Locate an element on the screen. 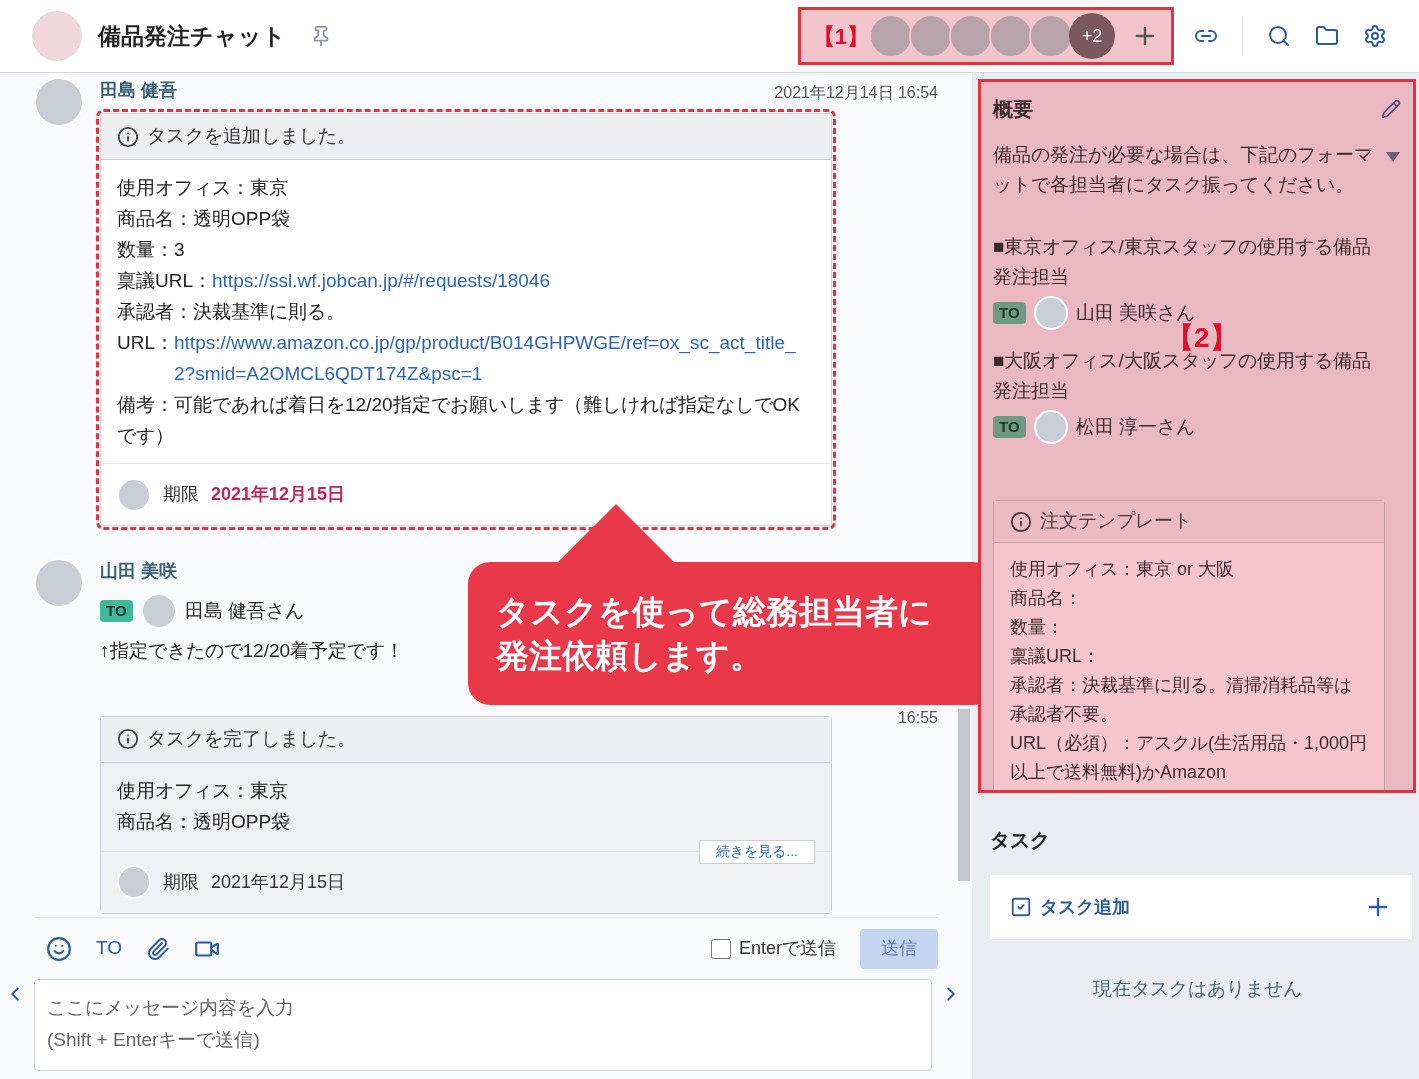 The width and height of the screenshot is (1419, 1079). message-time: 2021年12月14日 16:54 is located at coordinates (856, 93).